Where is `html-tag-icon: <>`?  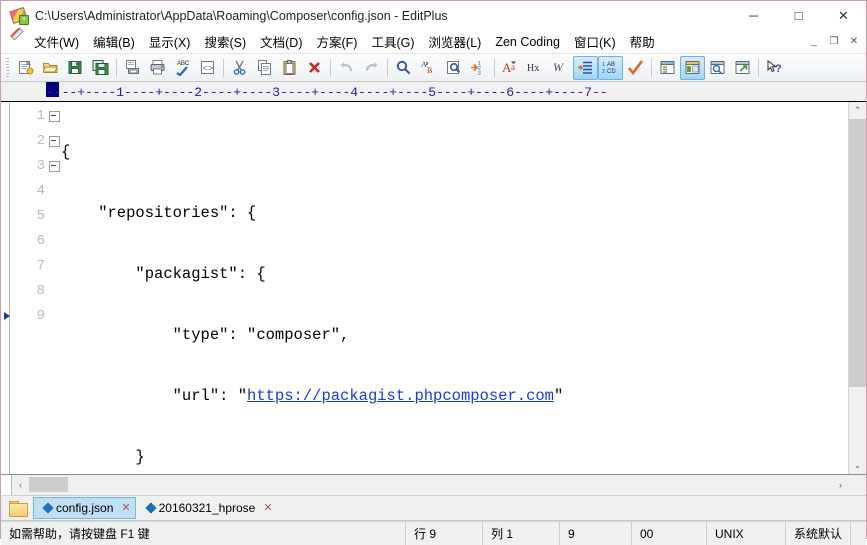
html-tag-icon: <> is located at coordinates (207, 68).